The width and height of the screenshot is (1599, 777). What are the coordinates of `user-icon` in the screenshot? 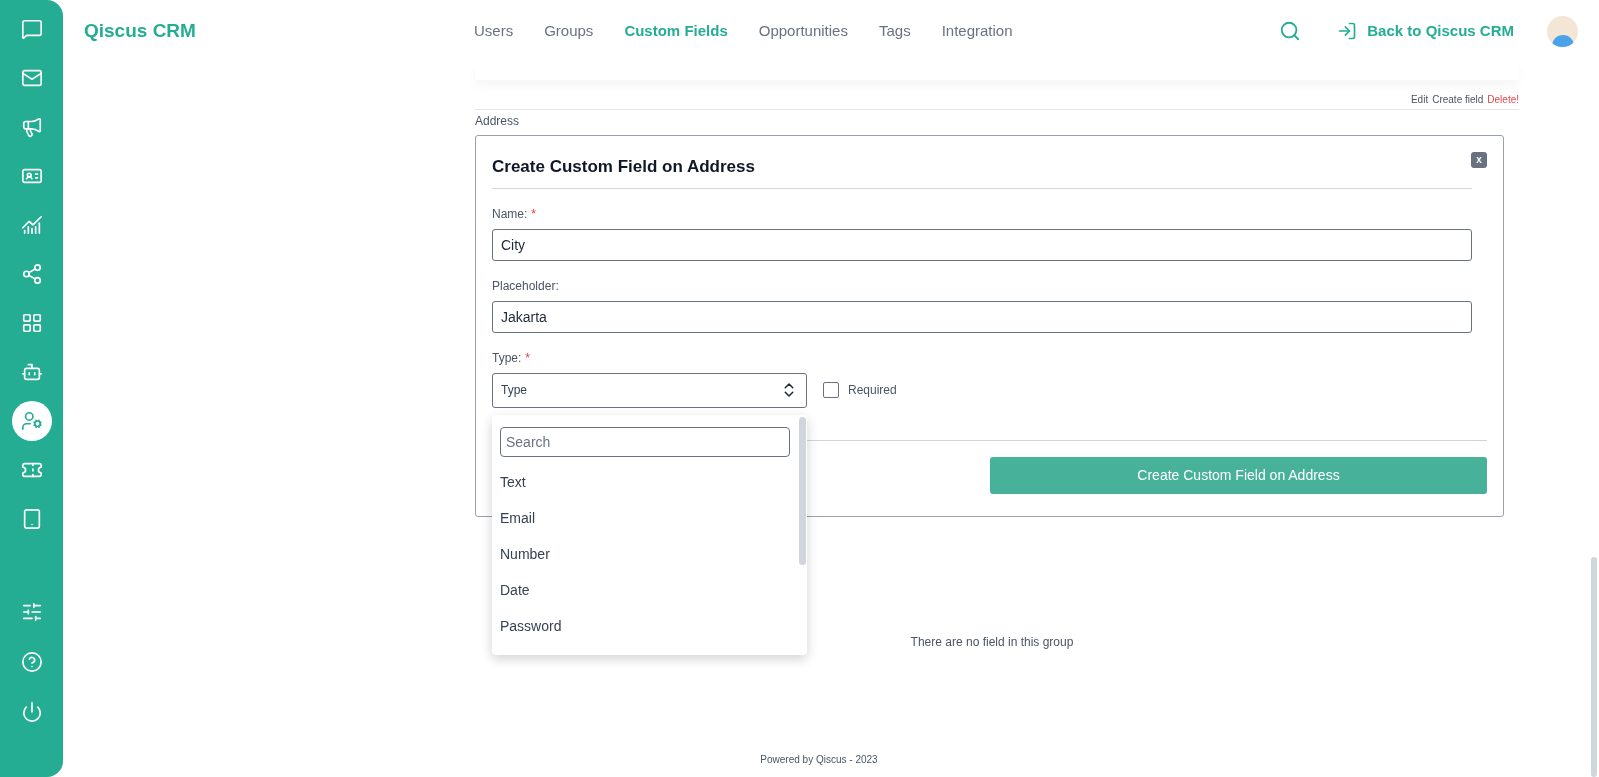 It's located at (31, 421).